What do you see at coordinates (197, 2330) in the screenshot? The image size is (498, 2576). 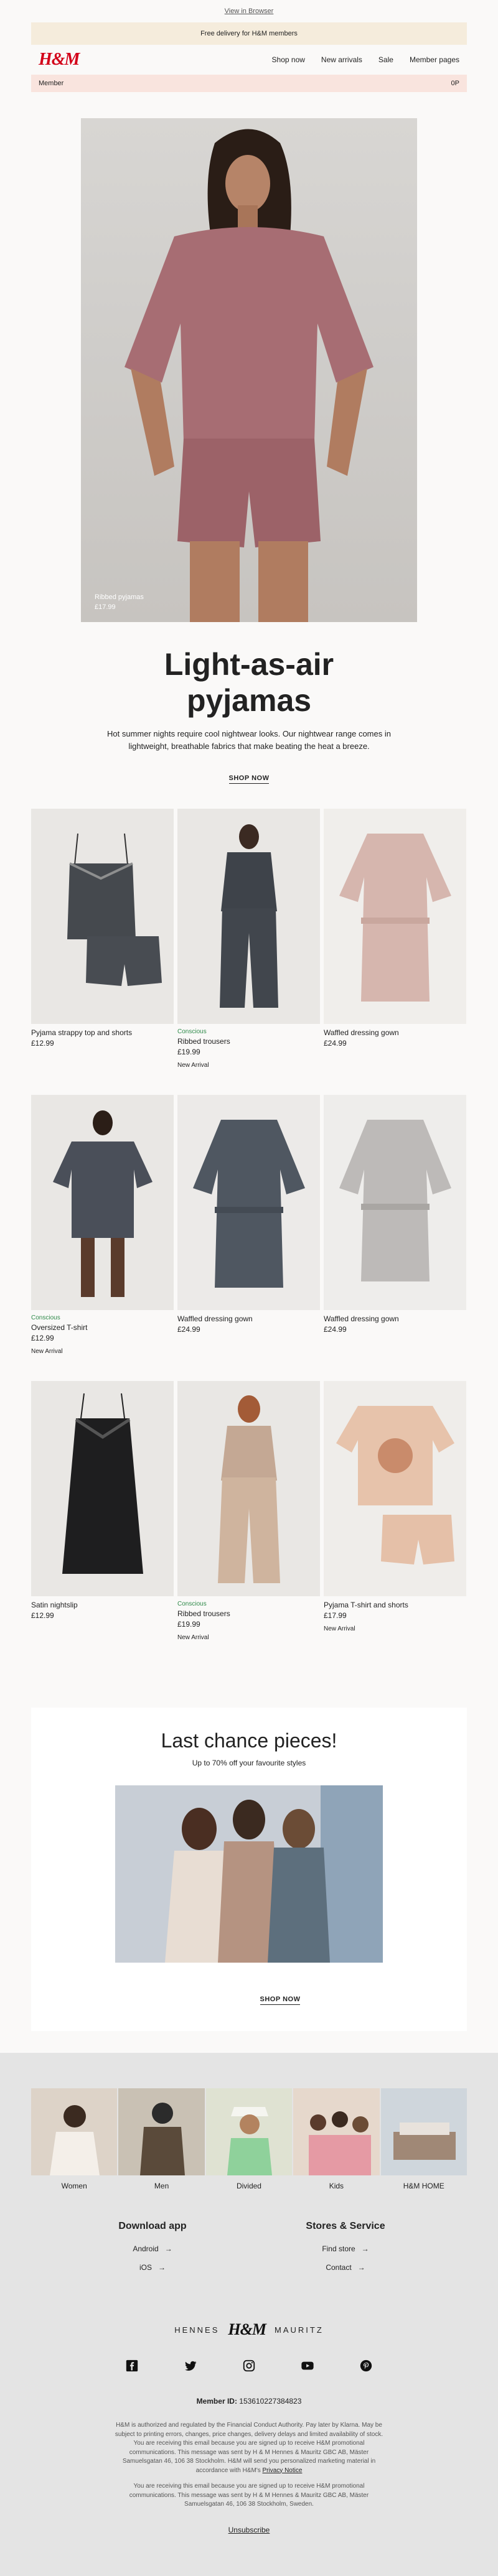 I see `brand-left: HENNES` at bounding box center [197, 2330].